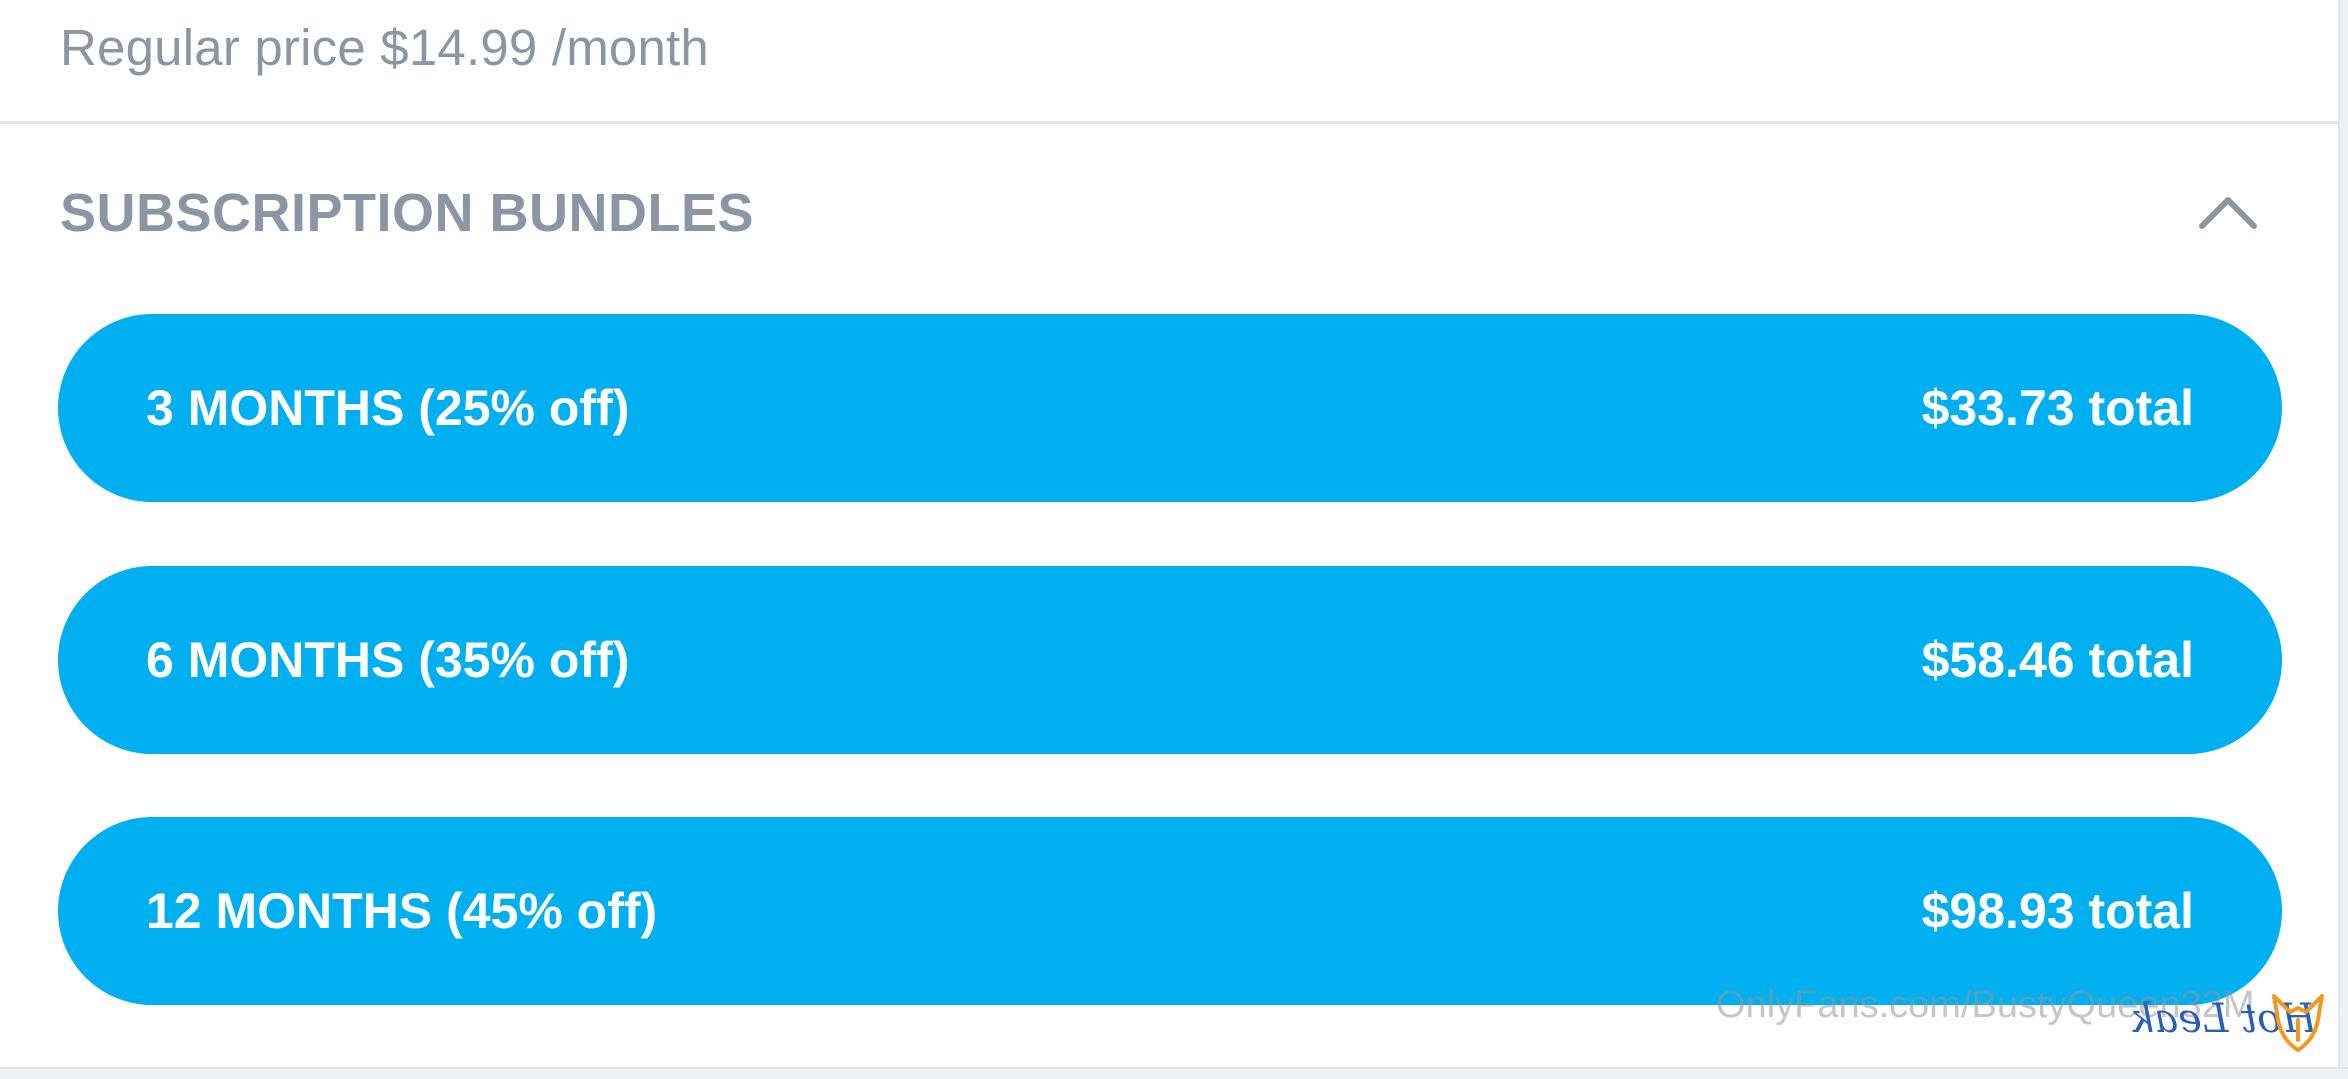 The width and height of the screenshot is (2348, 1079). Describe the element at coordinates (2057, 911) in the screenshot. I see `bundle-total: $98.93 total` at that location.